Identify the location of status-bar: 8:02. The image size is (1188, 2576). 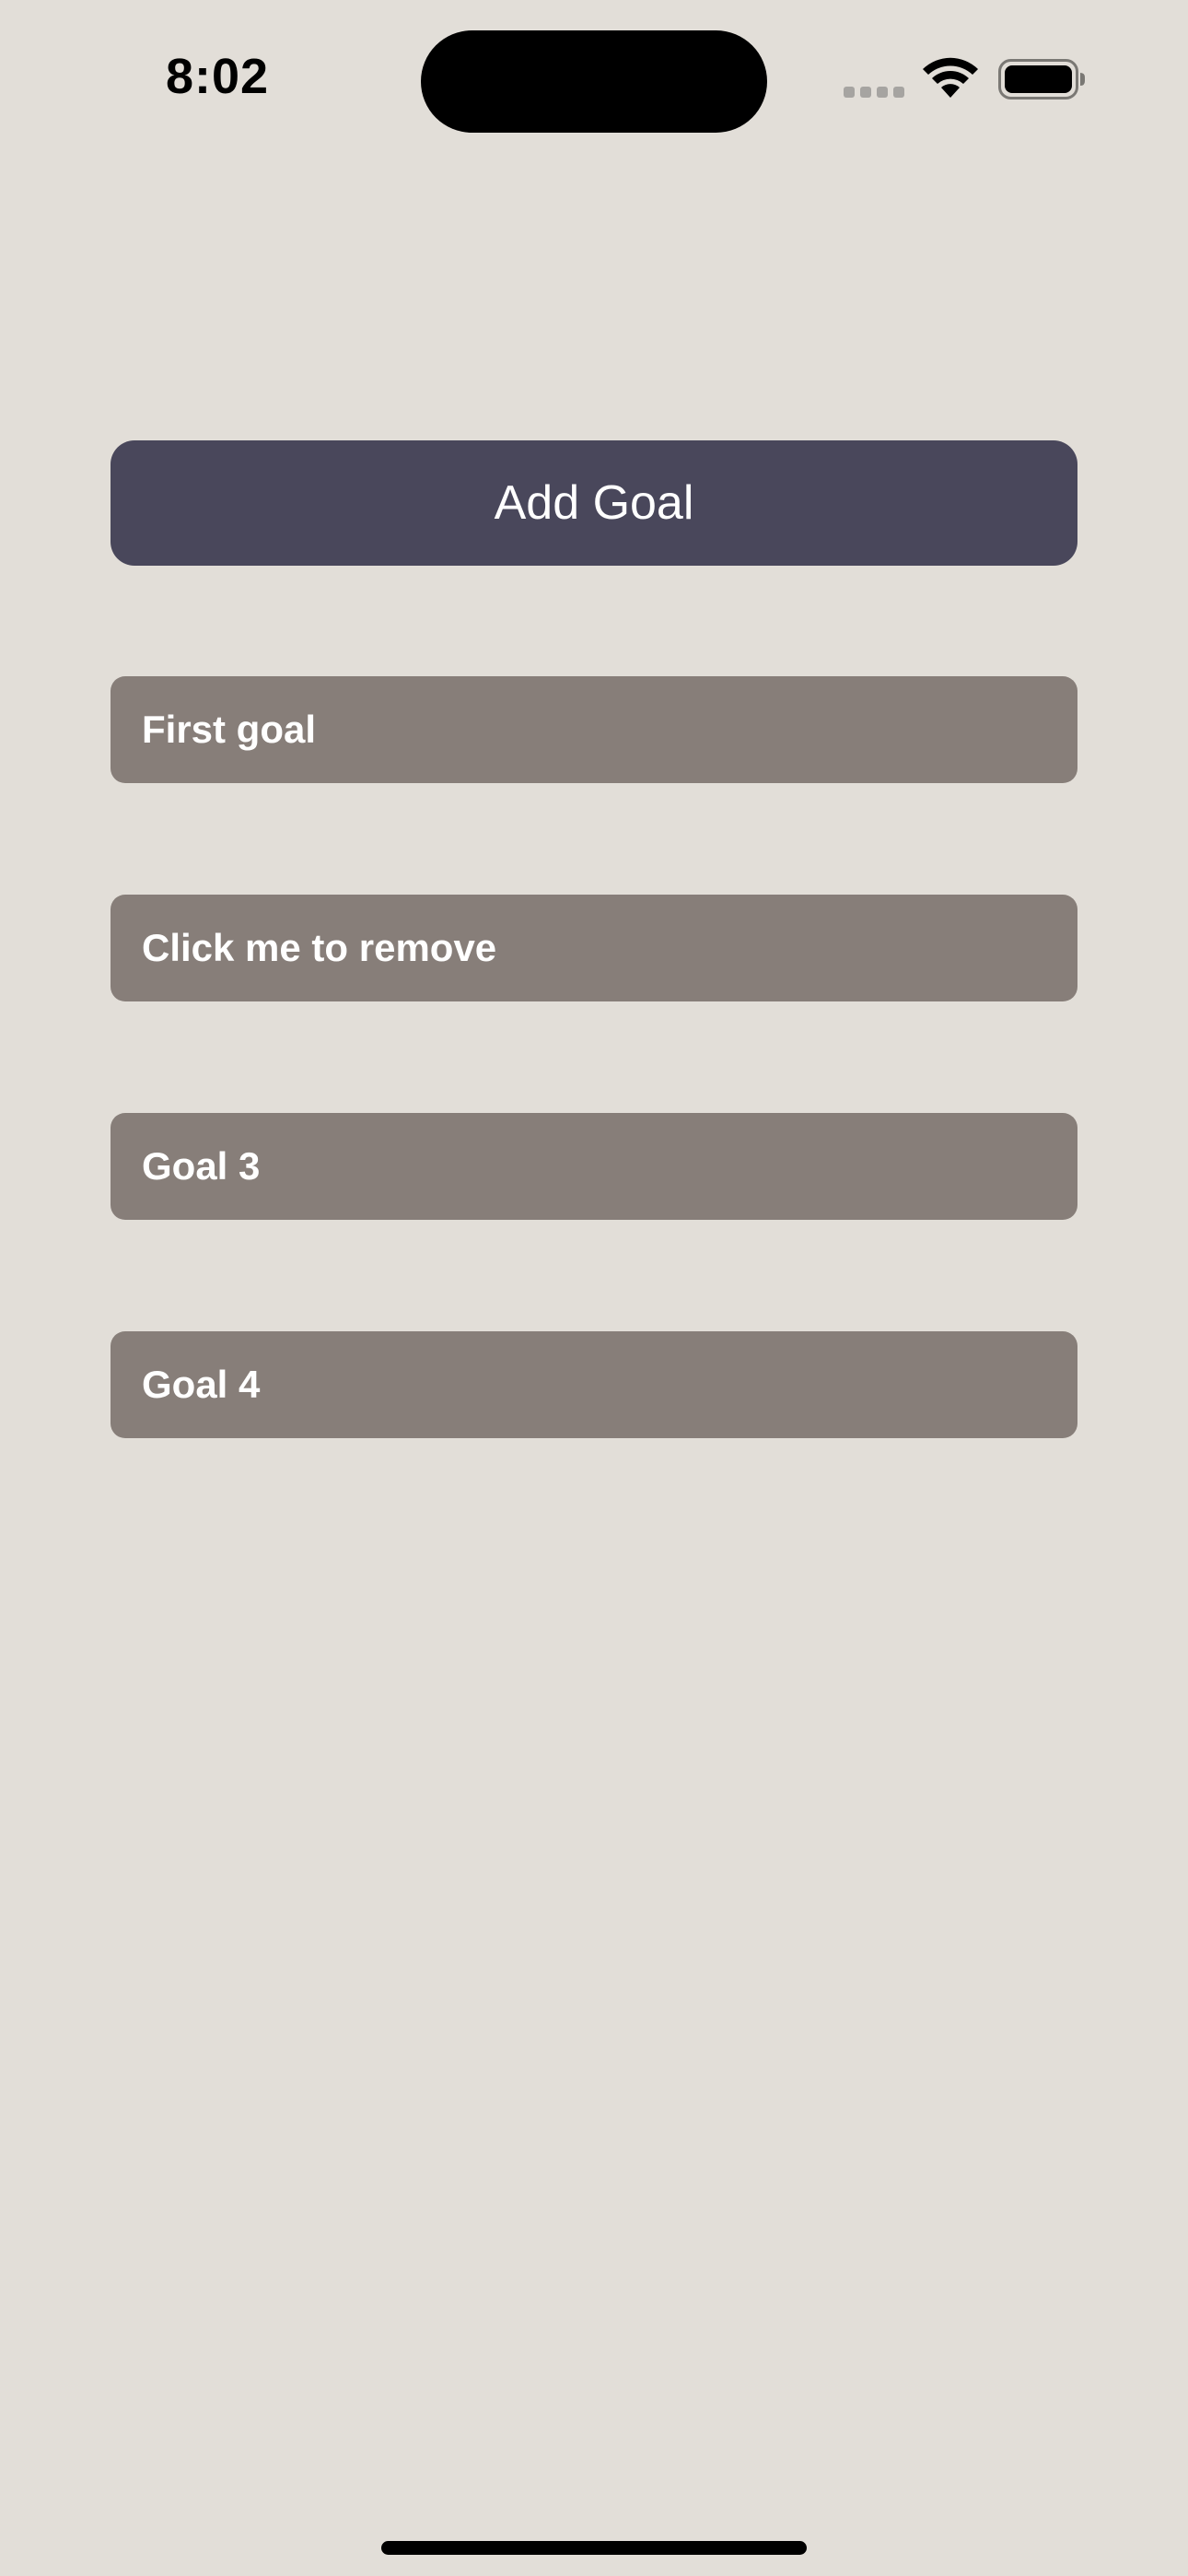
(594, 69).